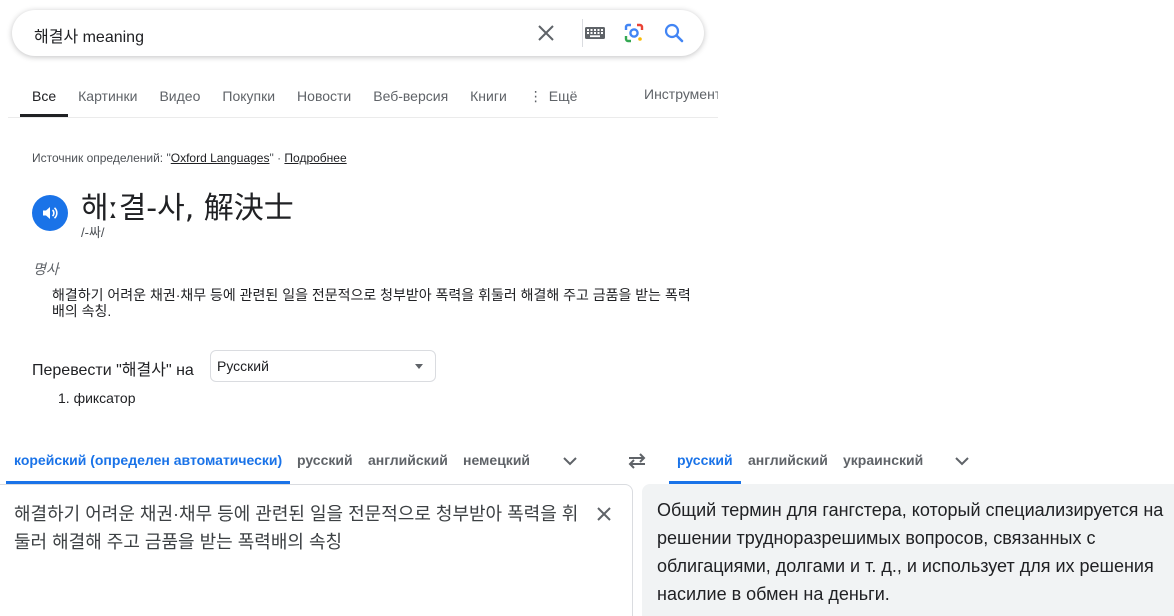 The height and width of the screenshot is (616, 1174). What do you see at coordinates (46, 269) in the screenshot?
I see `part-of-speech: 명사` at bounding box center [46, 269].